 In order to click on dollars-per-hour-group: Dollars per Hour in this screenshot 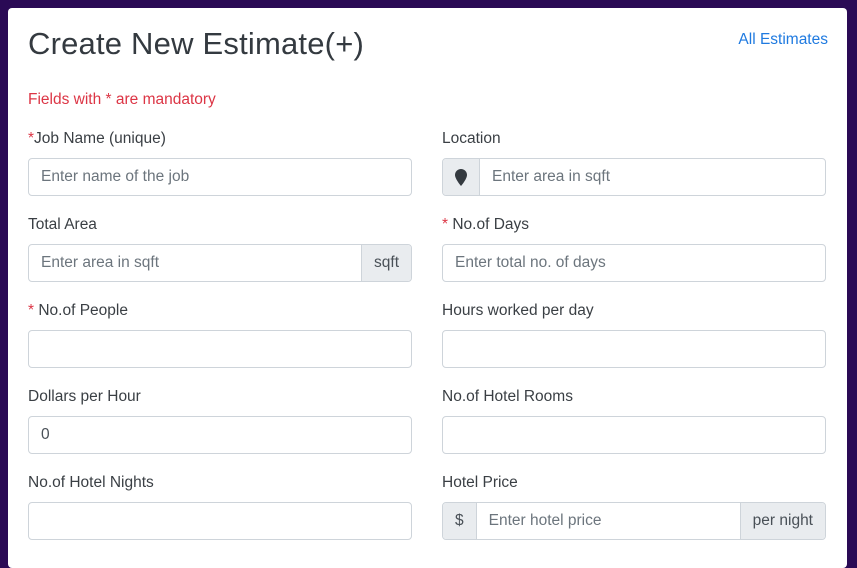, I will do `click(220, 420)`.